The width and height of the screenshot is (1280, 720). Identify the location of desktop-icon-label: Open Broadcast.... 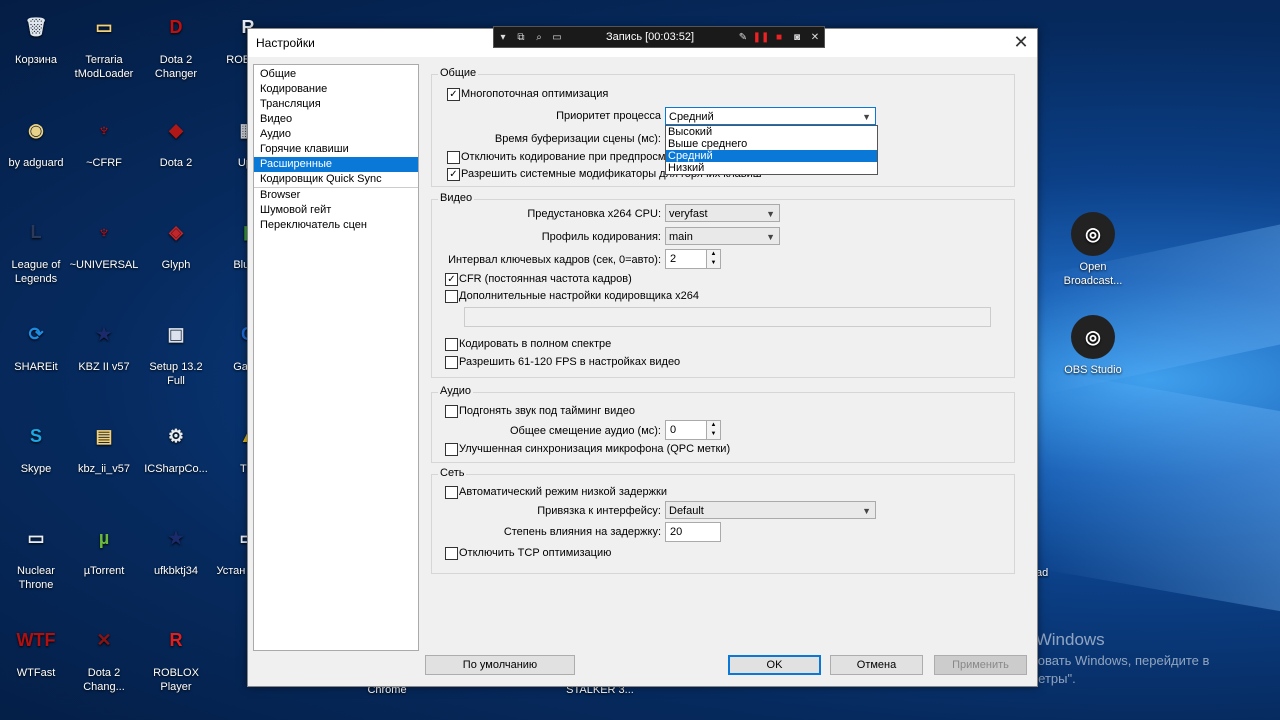
(1093, 274).